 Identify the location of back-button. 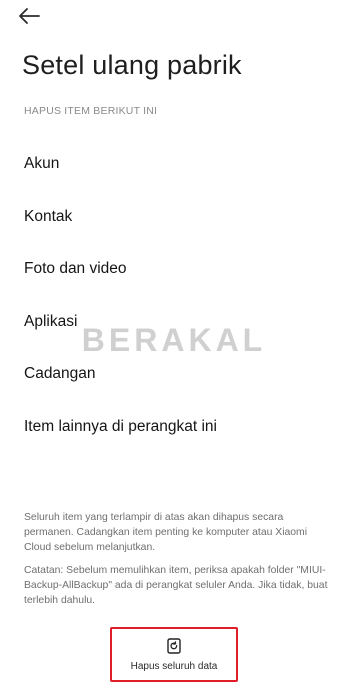
(36, 18).